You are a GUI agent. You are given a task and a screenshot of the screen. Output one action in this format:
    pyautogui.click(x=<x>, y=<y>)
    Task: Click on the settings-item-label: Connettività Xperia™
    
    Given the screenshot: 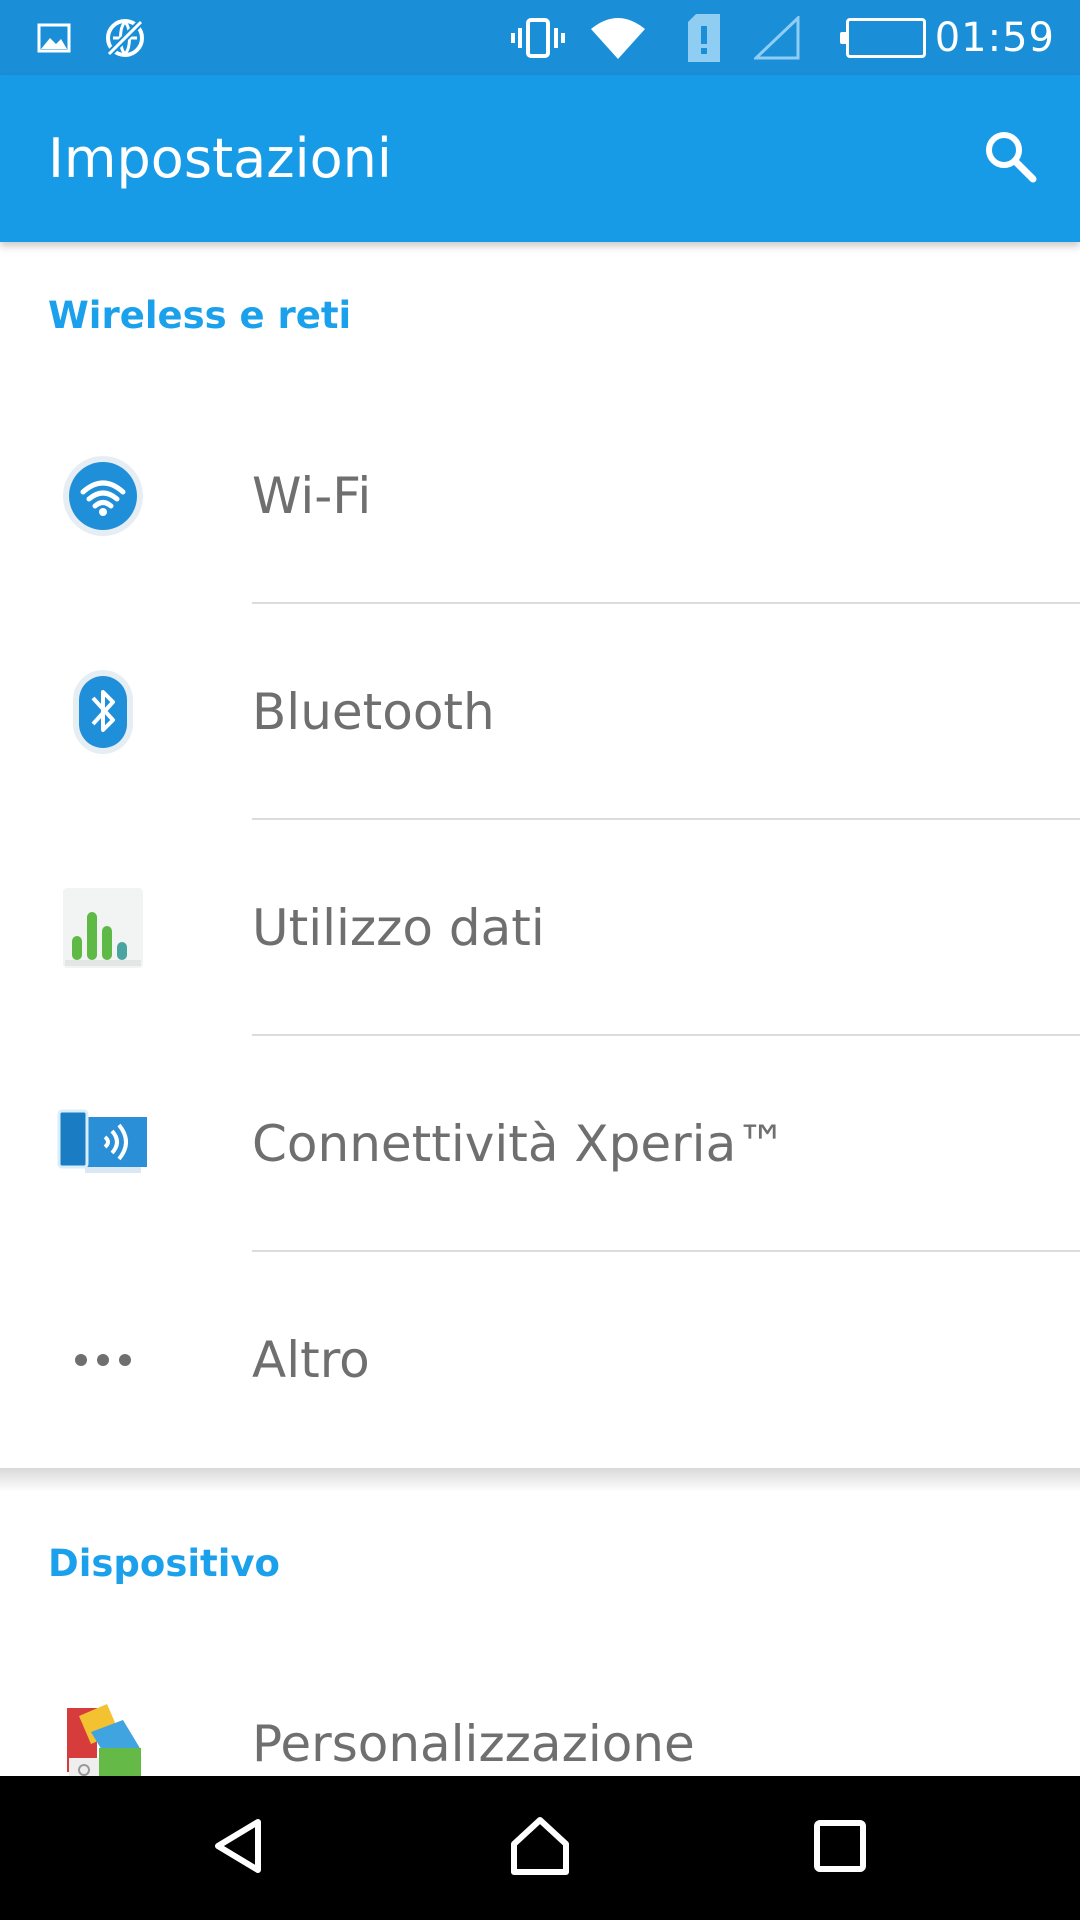 What is the action you would take?
    pyautogui.click(x=519, y=1144)
    